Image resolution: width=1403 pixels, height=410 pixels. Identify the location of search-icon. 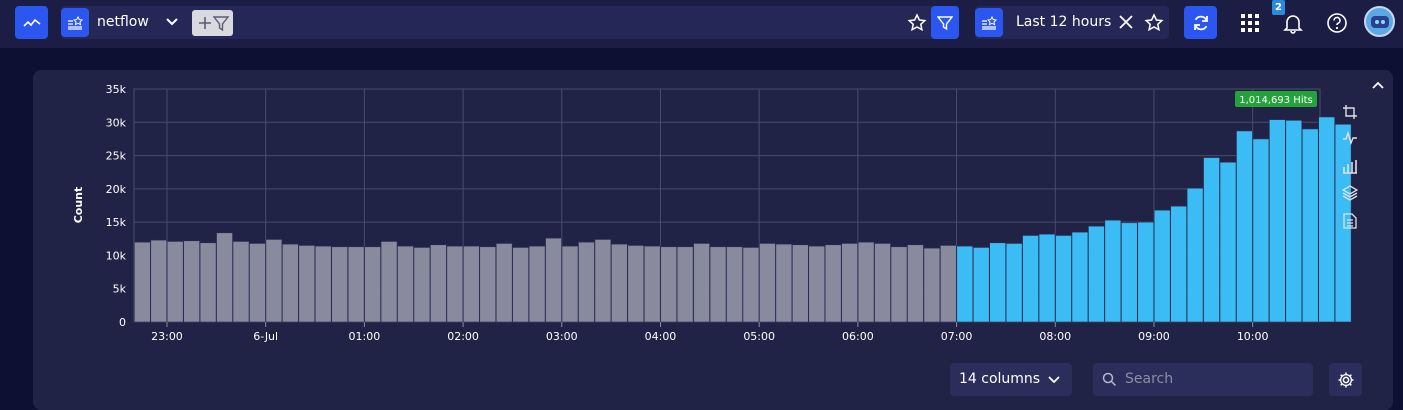
(1109, 379).